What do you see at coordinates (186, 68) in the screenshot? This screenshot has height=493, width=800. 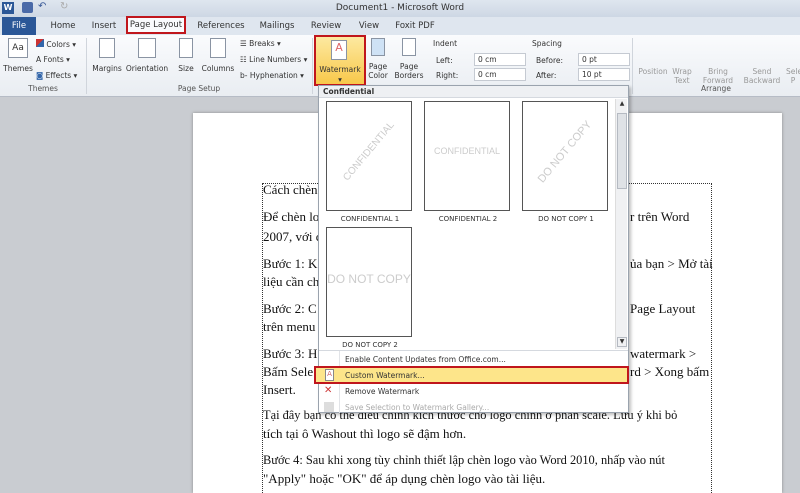 I see `size-label: Size` at bounding box center [186, 68].